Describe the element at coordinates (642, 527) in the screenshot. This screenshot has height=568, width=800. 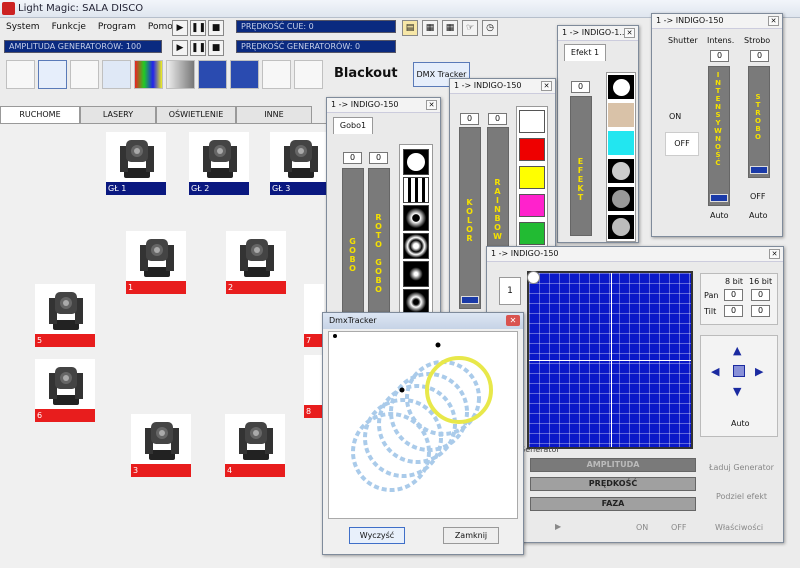
I see `on-button: ON` at that location.